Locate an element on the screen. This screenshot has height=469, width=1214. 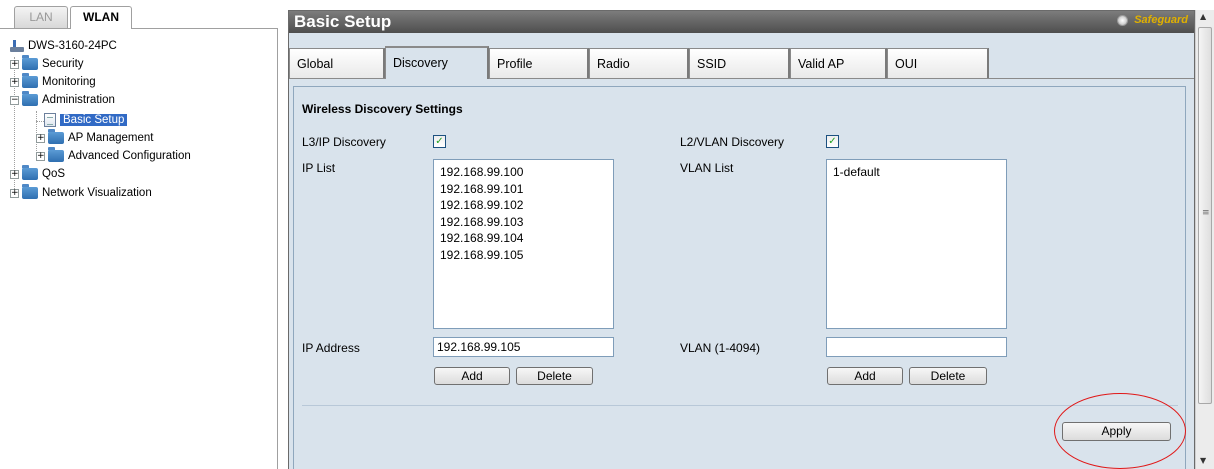
tree-item-administration: − Administration is located at coordinates (62, 99).